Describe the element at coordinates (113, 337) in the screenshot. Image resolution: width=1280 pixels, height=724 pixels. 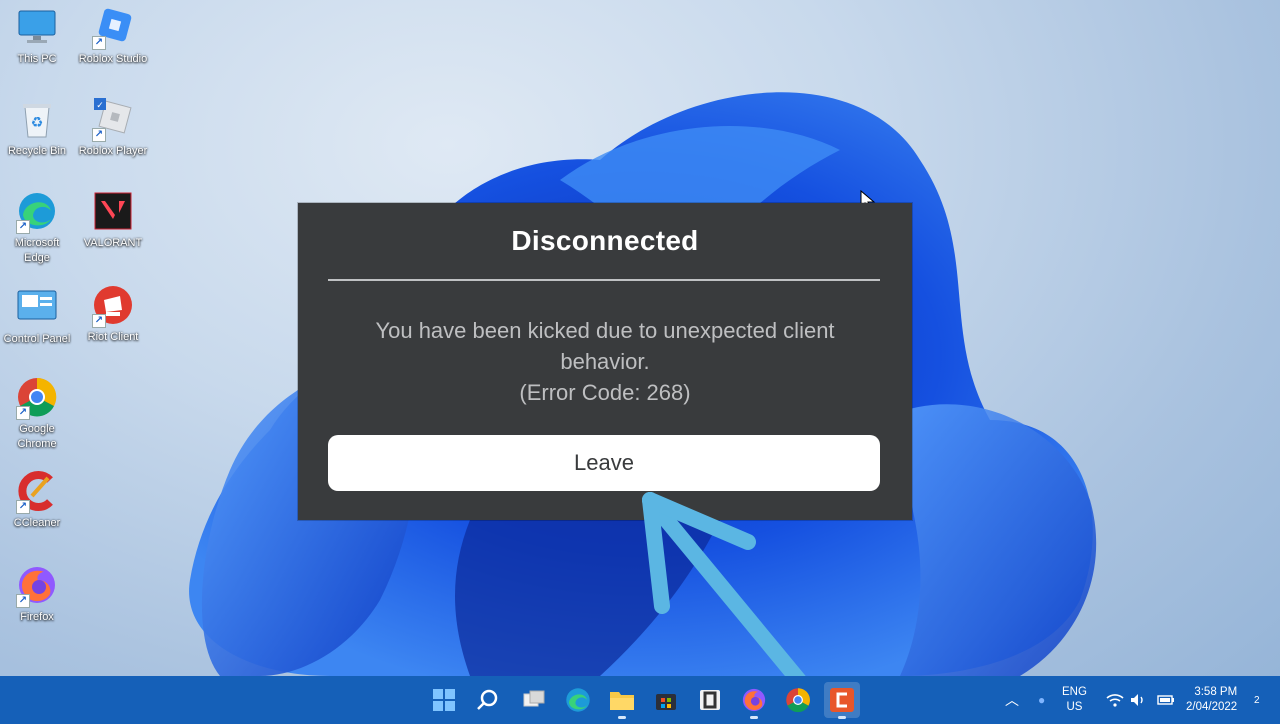
I see `desktop-icon-label: Riot Client` at that location.